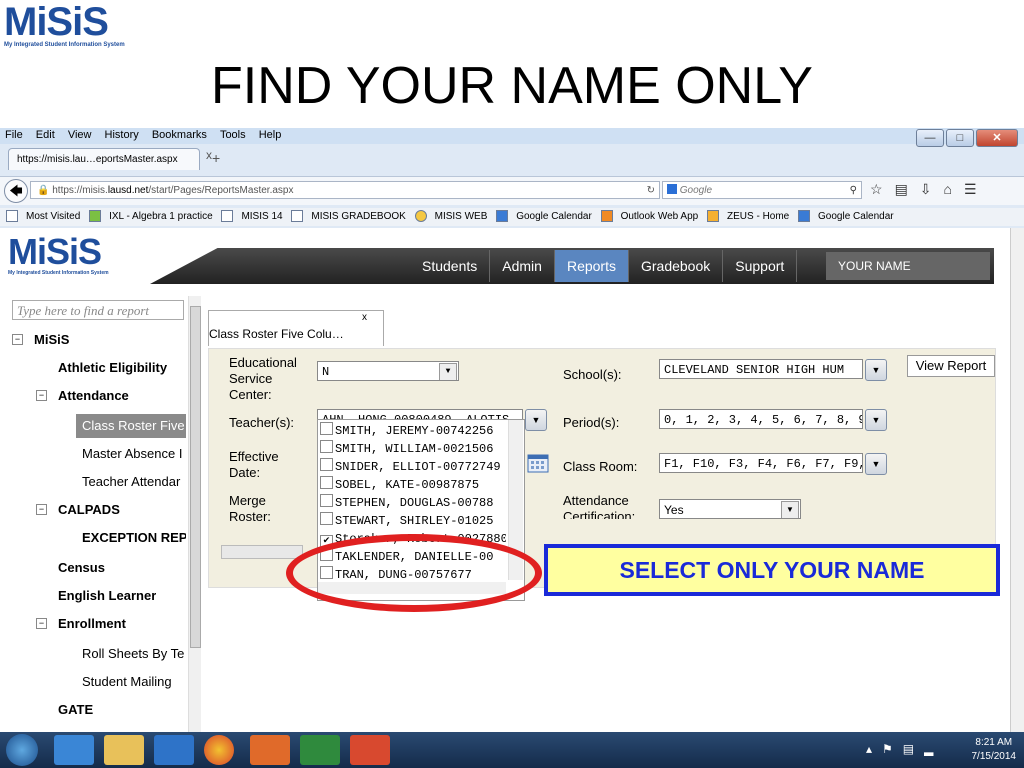  I want to click on internet-explorer-icon, so click(74, 750).